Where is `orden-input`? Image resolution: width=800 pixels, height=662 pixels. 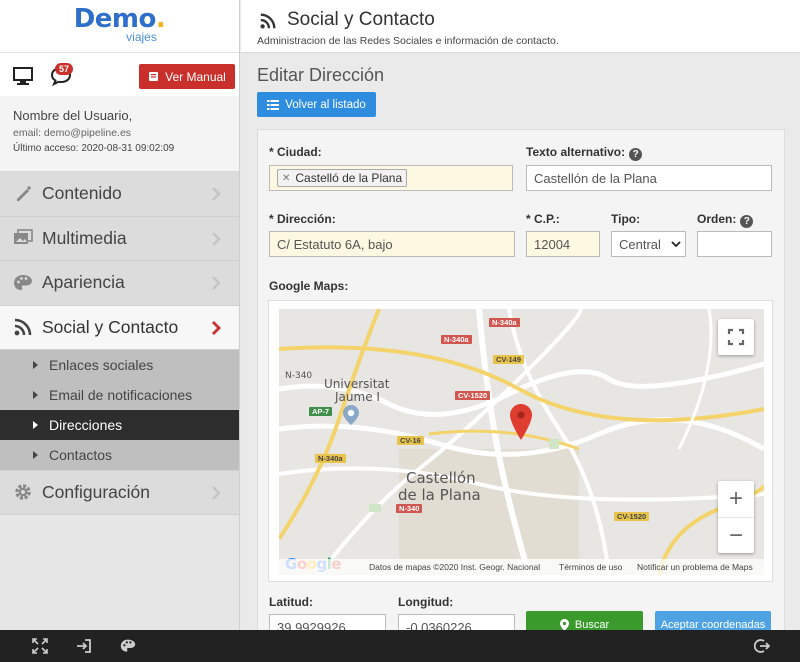 orden-input is located at coordinates (734, 244).